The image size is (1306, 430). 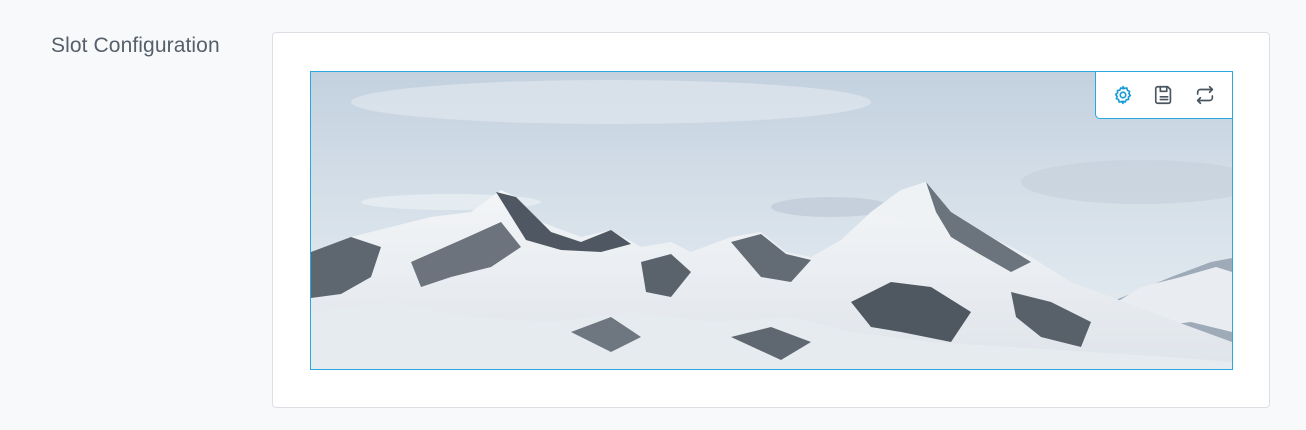 I want to click on gear-icon, so click(x=1122, y=95).